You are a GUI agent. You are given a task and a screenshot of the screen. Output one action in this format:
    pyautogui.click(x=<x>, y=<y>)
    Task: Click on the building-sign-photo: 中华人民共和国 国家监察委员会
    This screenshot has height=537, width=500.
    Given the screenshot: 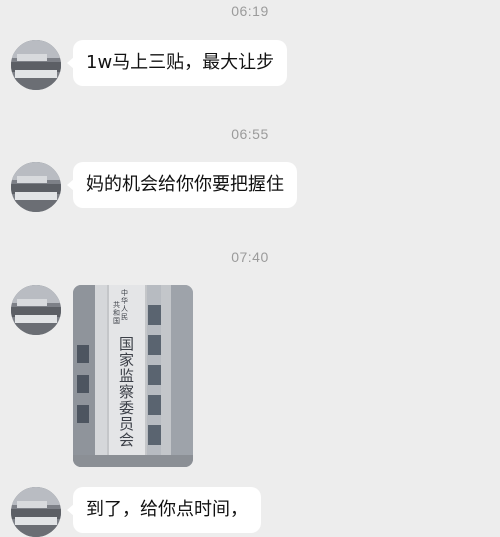 What is the action you would take?
    pyautogui.click(x=133, y=376)
    